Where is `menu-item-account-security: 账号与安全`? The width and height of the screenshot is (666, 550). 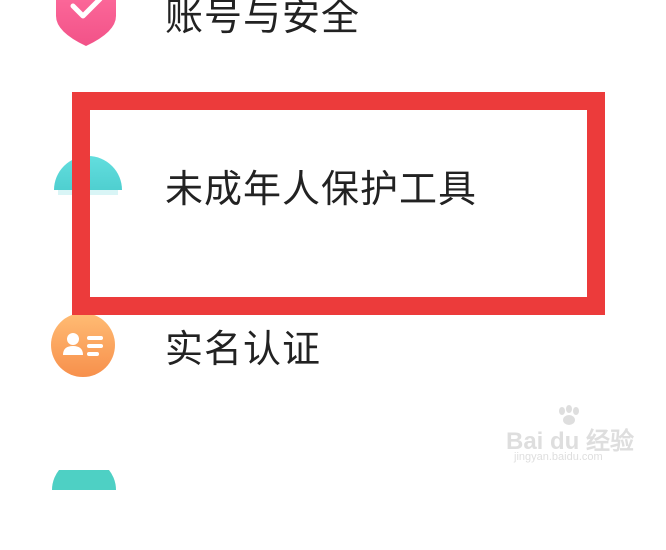 menu-item-account-security: 账号与安全 is located at coordinates (333, 30).